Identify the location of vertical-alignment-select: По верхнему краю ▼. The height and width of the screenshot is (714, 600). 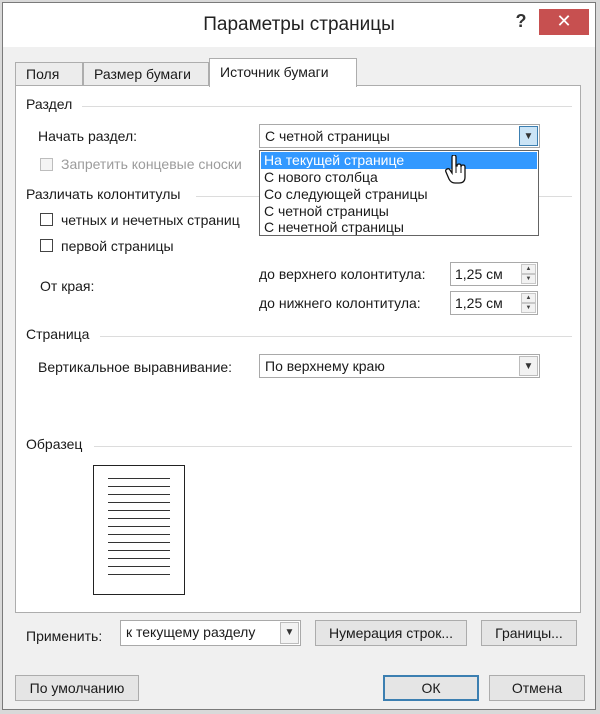
(399, 366).